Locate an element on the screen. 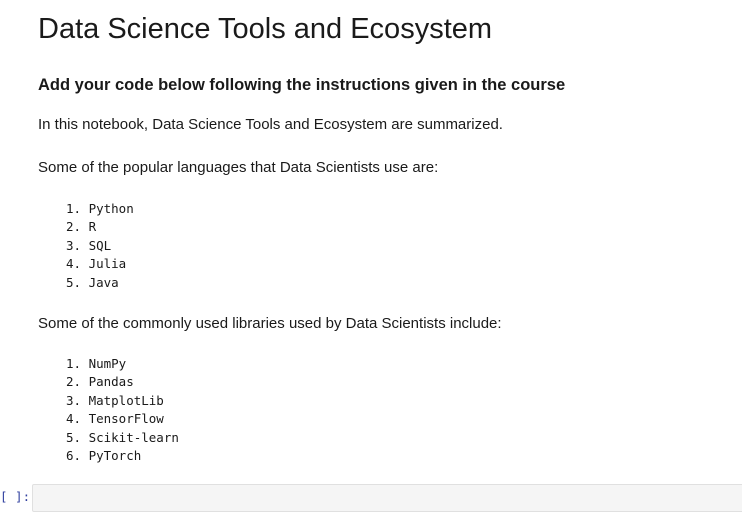 The width and height of the screenshot is (742, 528). list-item: 2. Pandas is located at coordinates (100, 382).